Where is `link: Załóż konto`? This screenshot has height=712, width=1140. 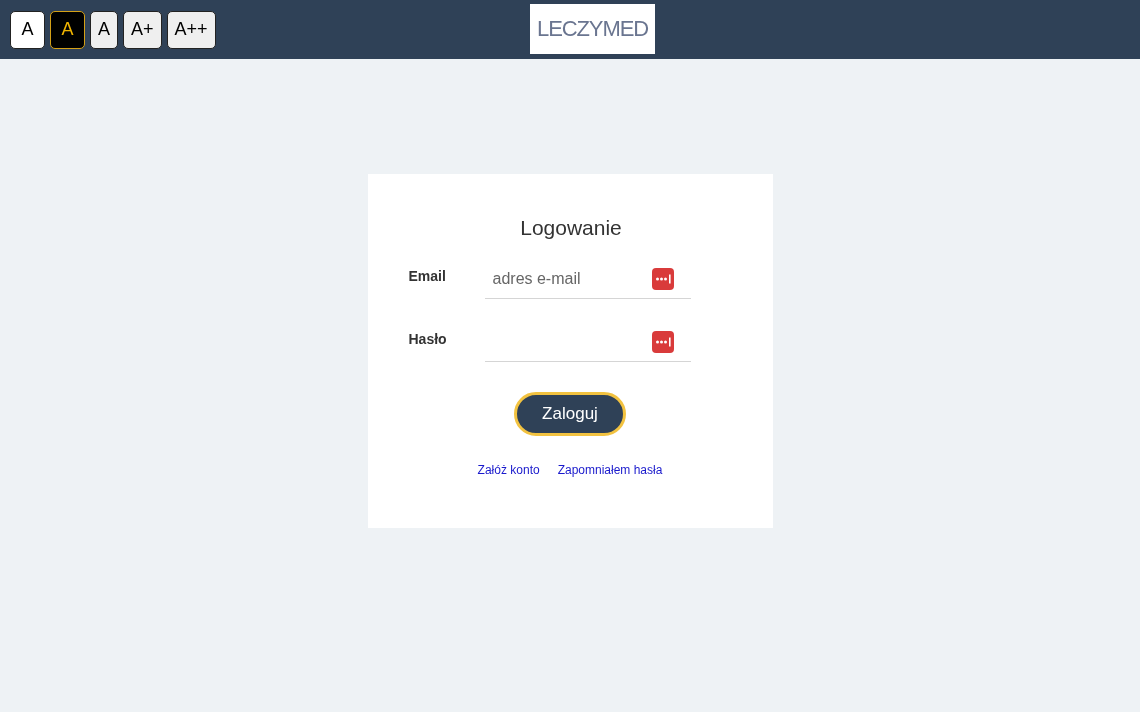 link: Załóż konto is located at coordinates (508, 469).